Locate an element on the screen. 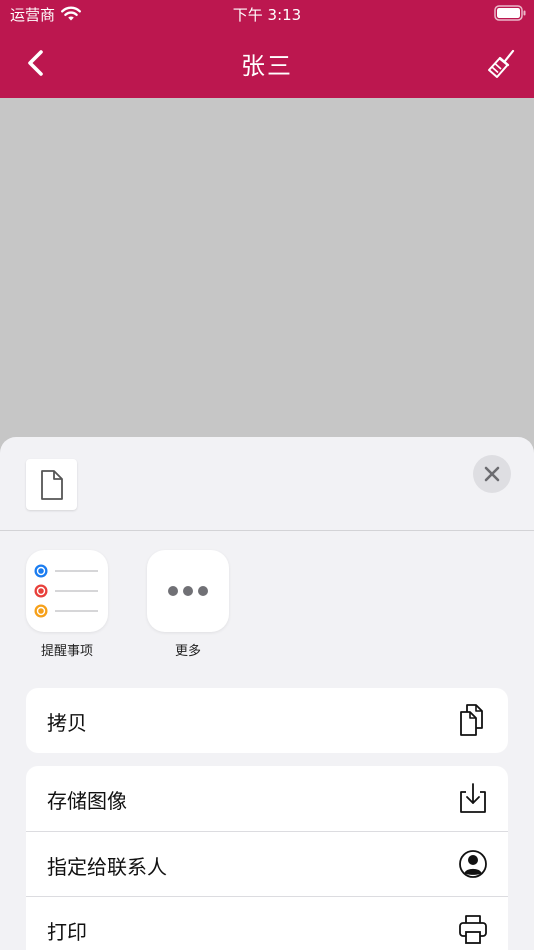 Image resolution: width=534 pixels, height=950 pixels. action-label: 打印 is located at coordinates (67, 932).